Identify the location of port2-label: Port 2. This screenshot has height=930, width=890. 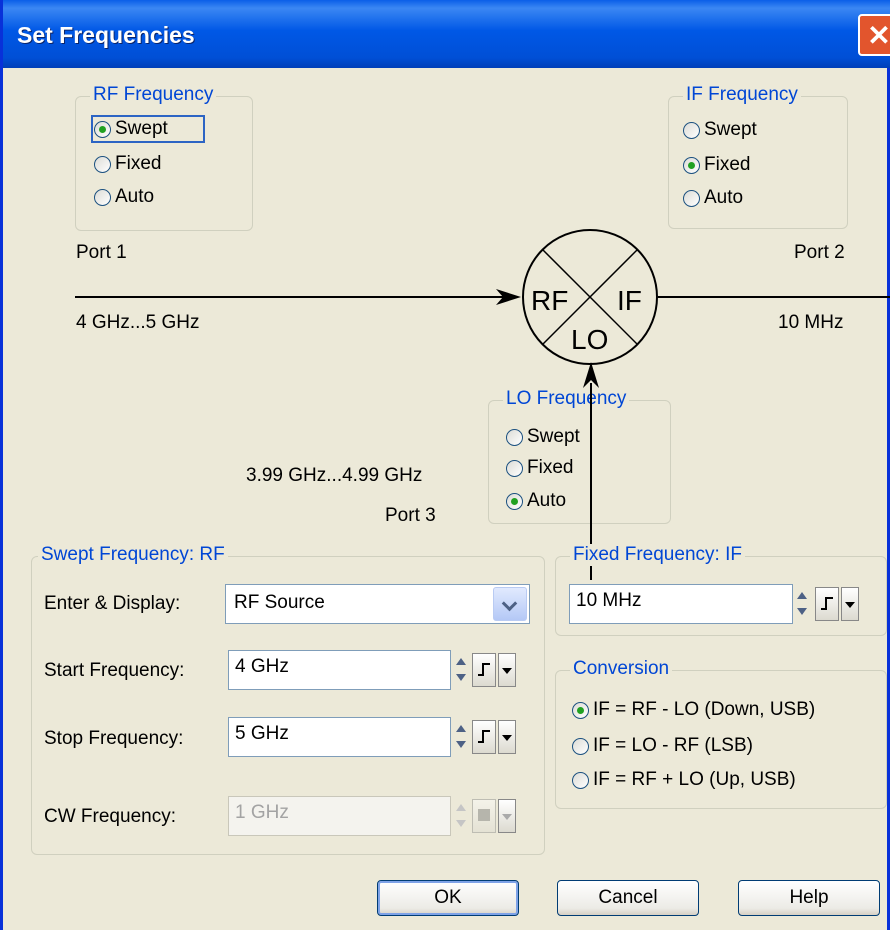
(819, 252).